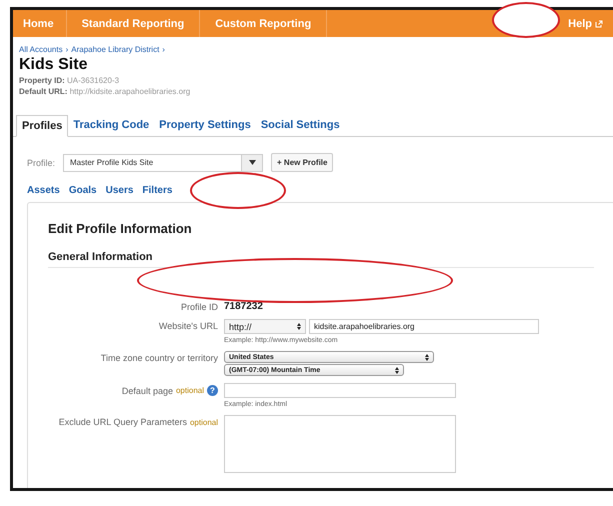 The height and width of the screenshot is (506, 613). I want to click on tab: Property Settings, so click(205, 125).